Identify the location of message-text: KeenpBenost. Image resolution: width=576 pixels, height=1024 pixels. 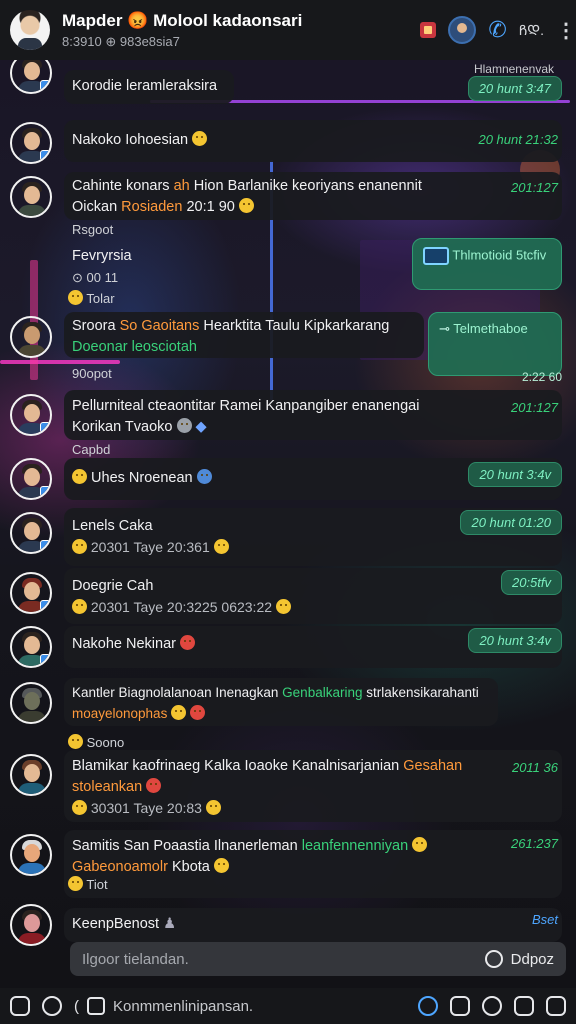
(116, 924).